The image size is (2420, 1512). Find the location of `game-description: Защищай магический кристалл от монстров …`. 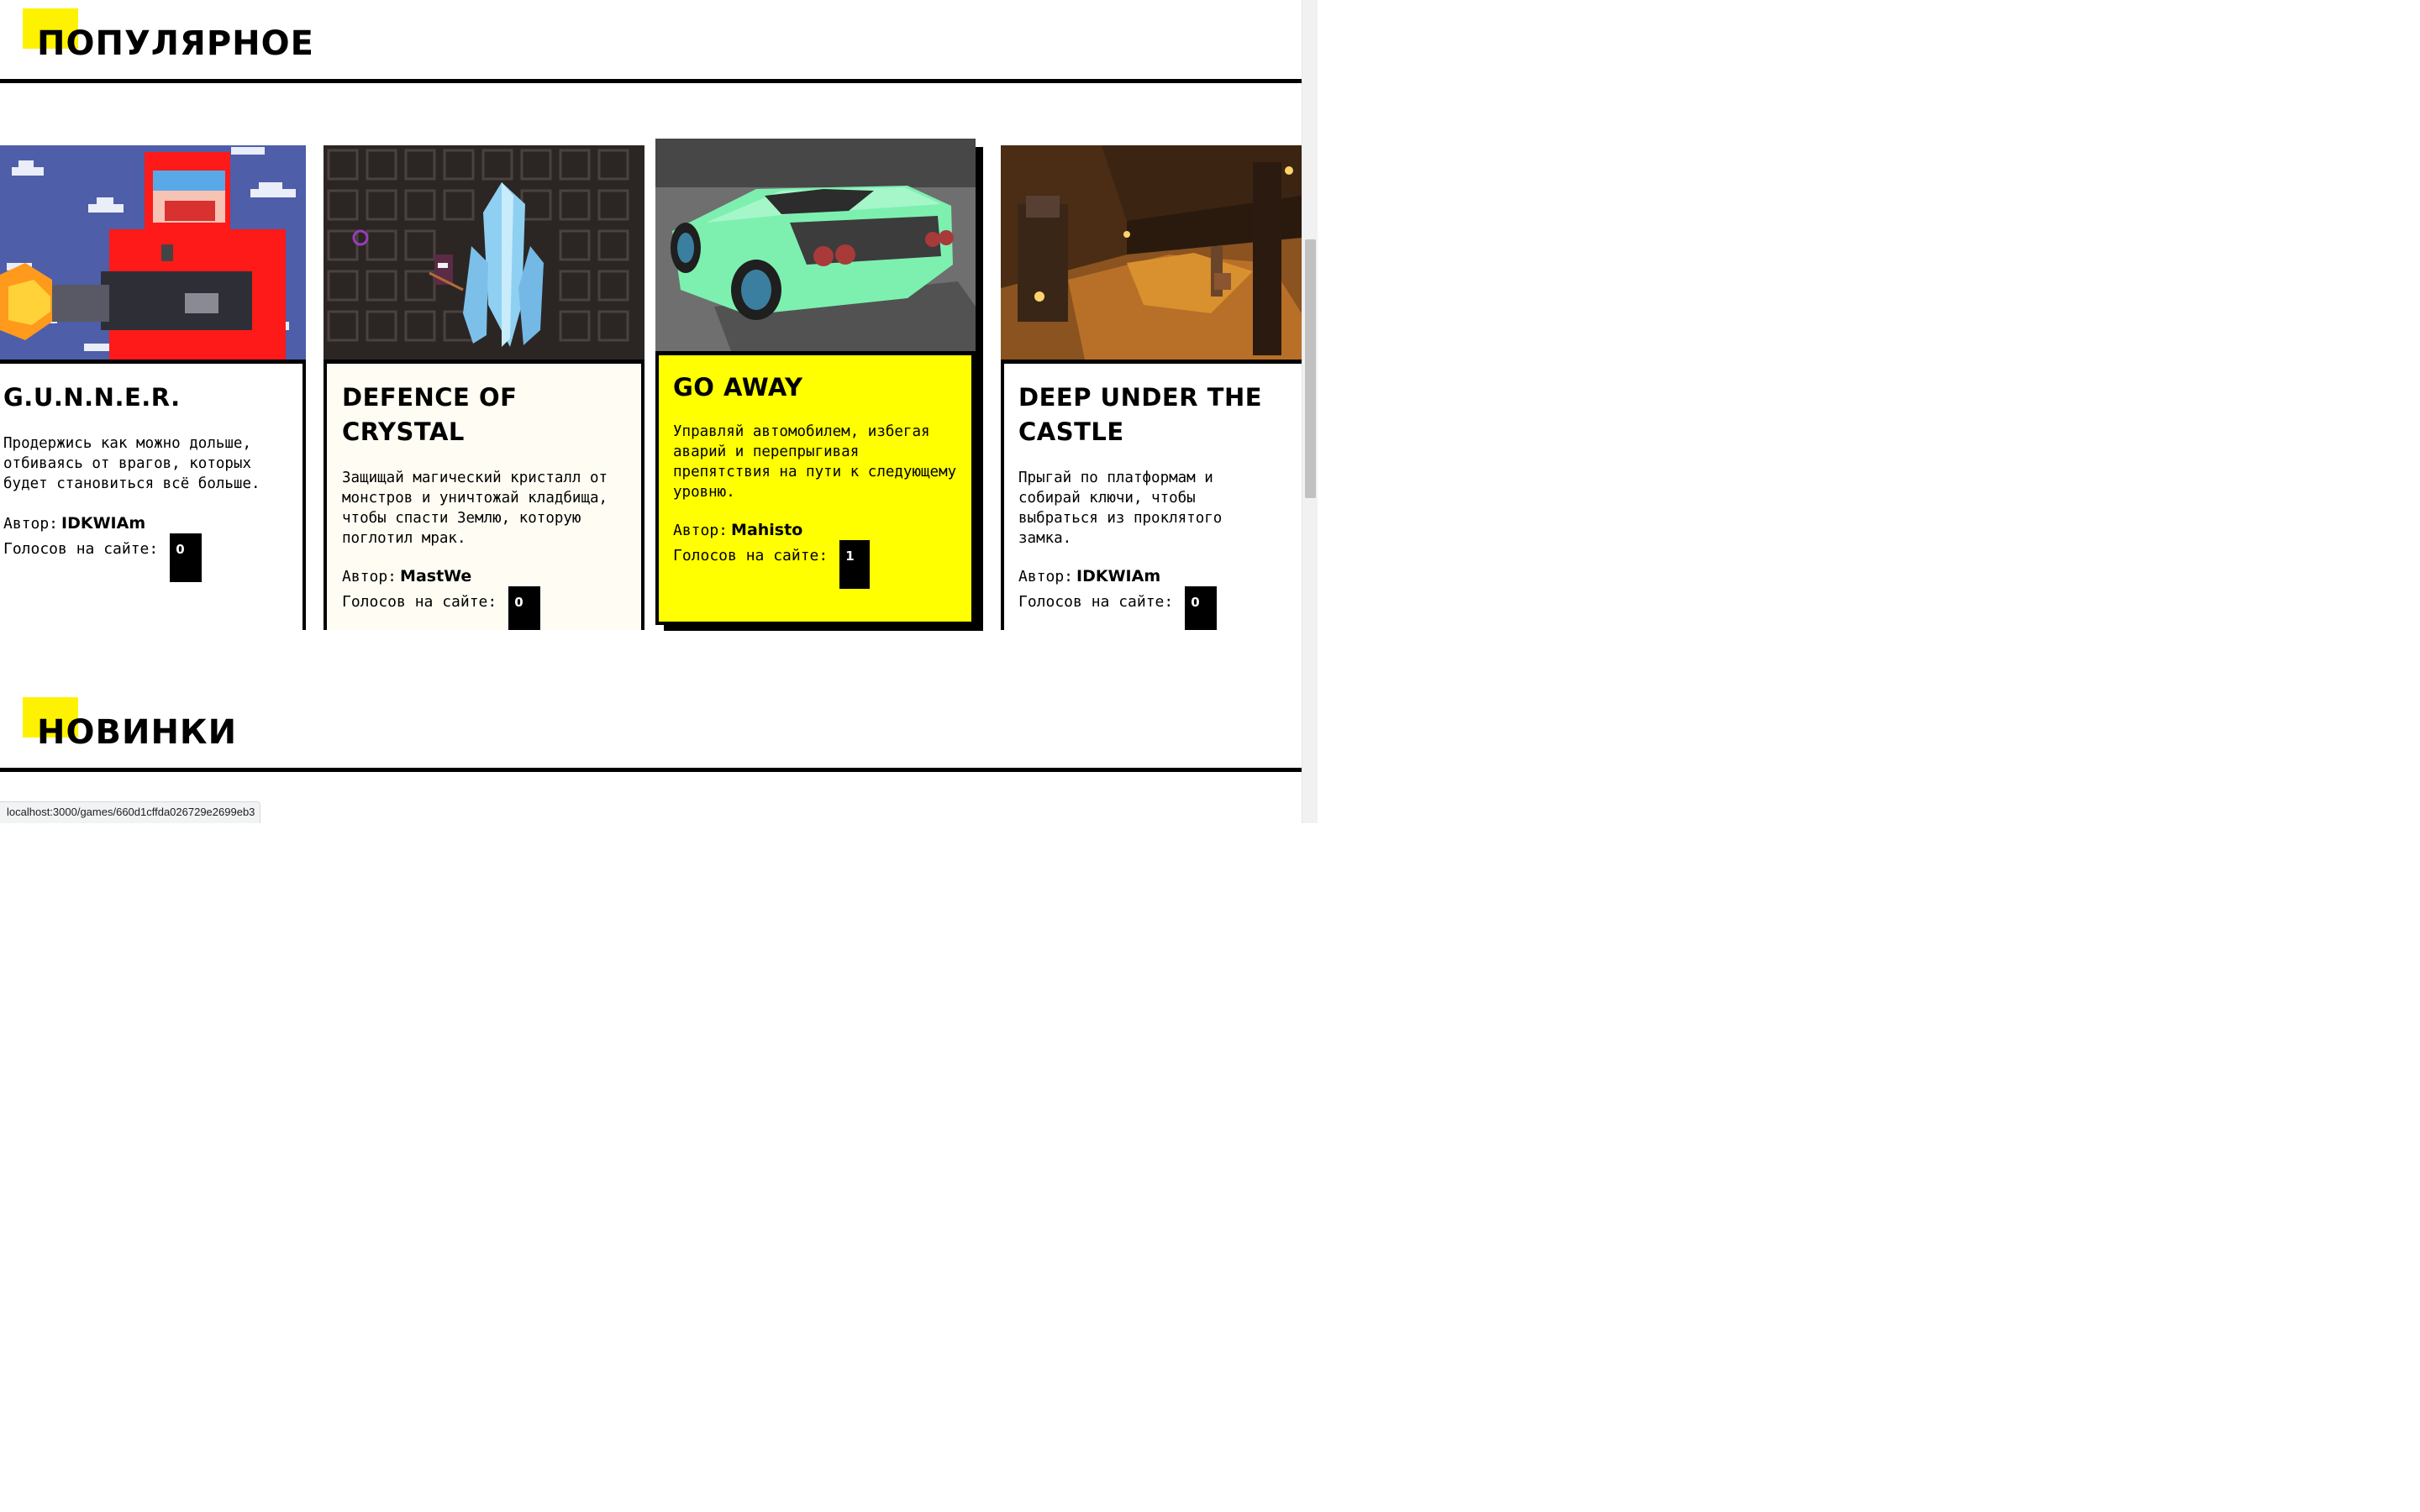

game-description: Защищай магический кристалл от монстров … is located at coordinates (475, 508).